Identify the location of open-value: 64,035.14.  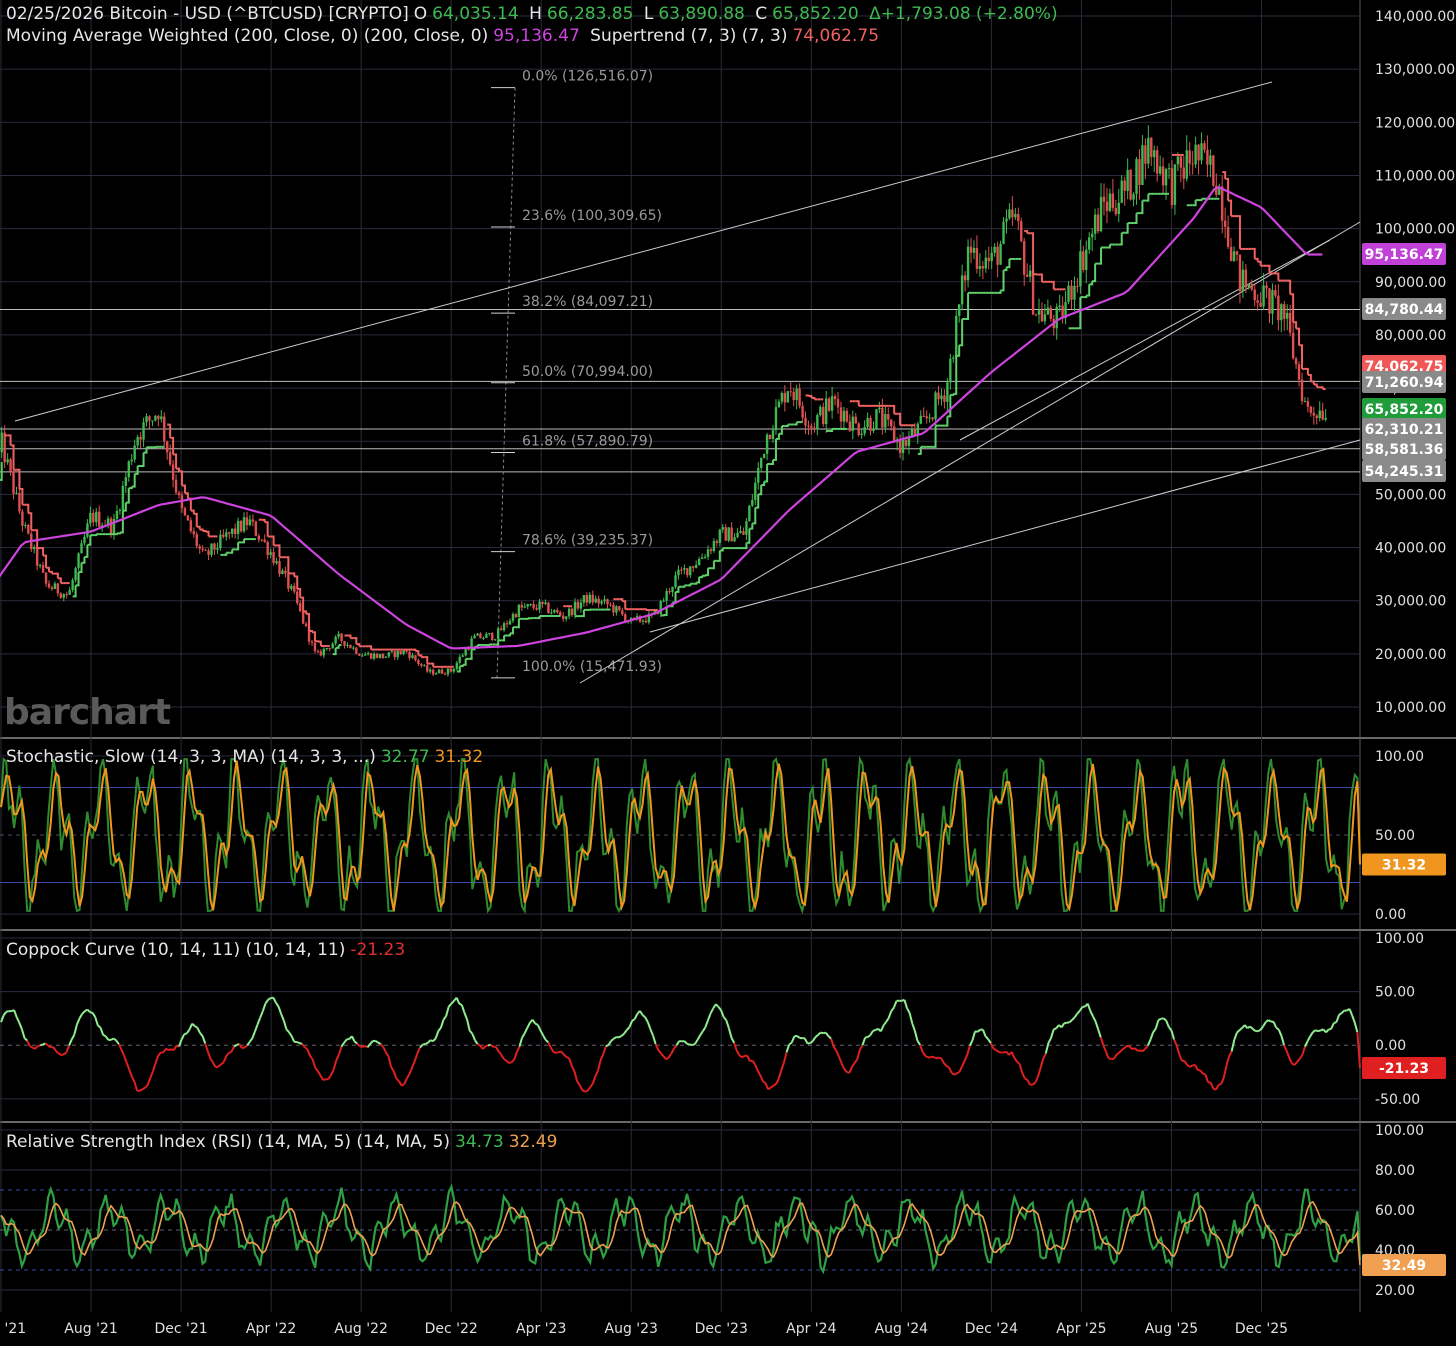
(475, 14).